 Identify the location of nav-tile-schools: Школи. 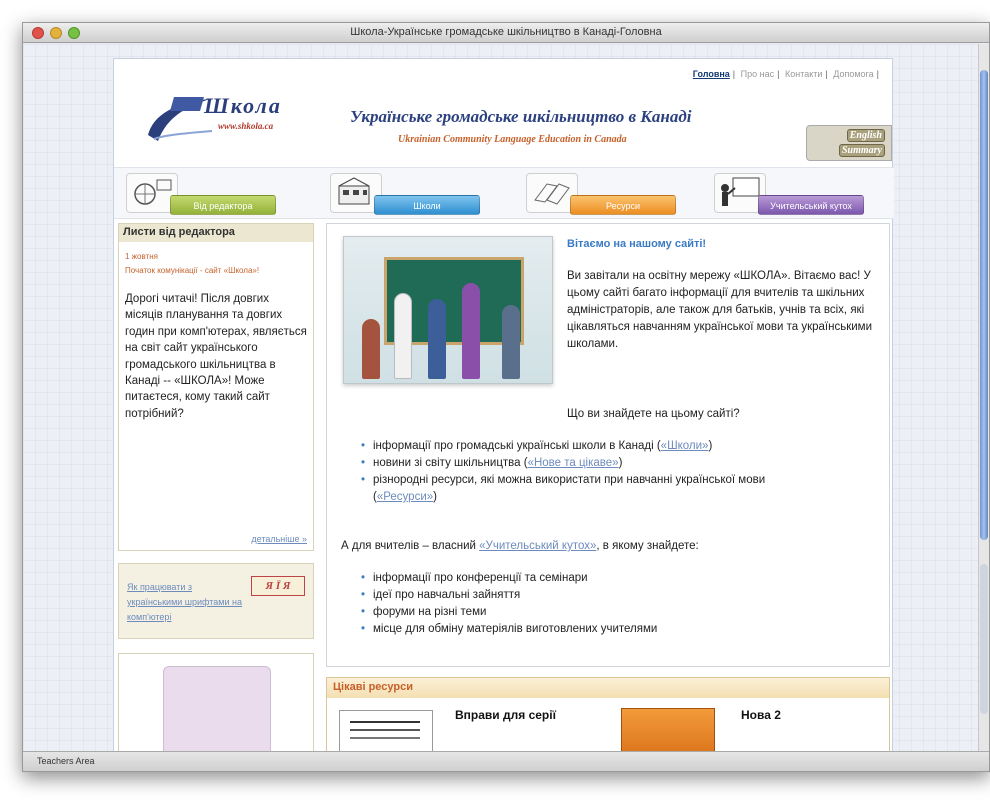
(408, 194).